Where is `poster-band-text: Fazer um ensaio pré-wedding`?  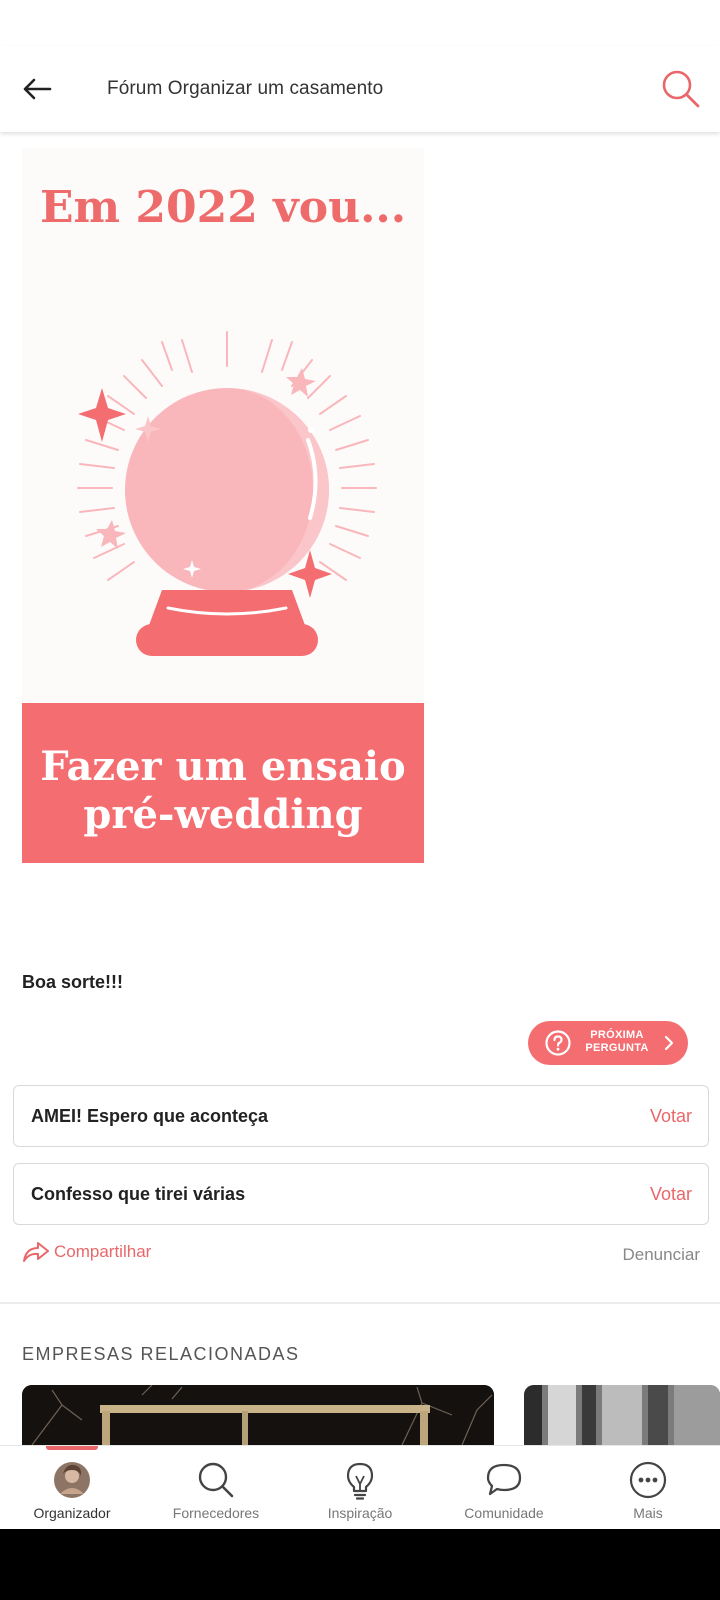
poster-band-text: Fazer um ensaio pré-wedding is located at coordinates (223, 791).